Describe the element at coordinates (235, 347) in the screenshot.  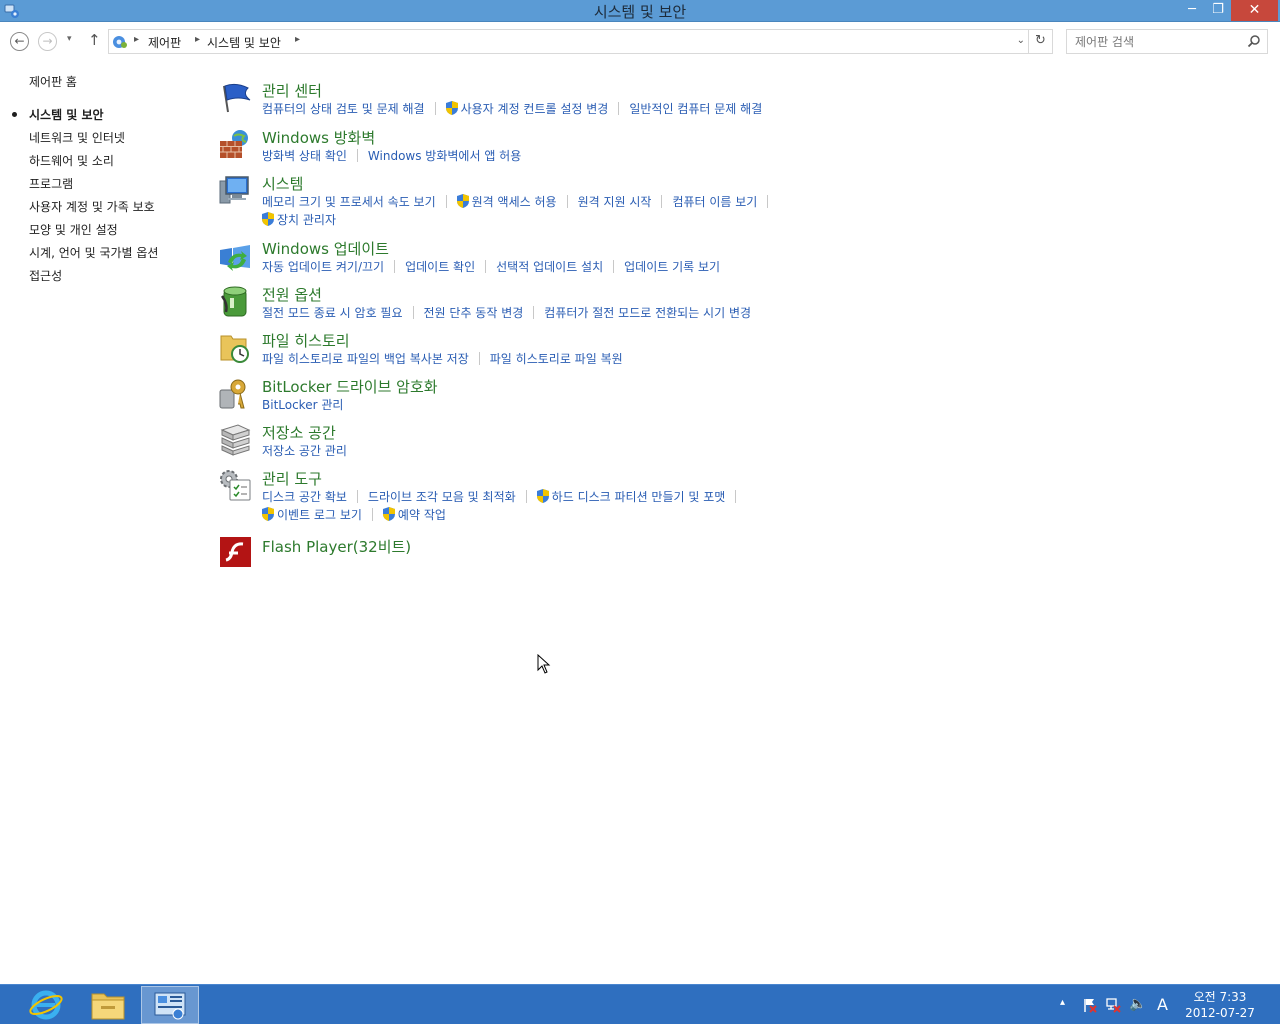
I see `file-history-icon` at that location.